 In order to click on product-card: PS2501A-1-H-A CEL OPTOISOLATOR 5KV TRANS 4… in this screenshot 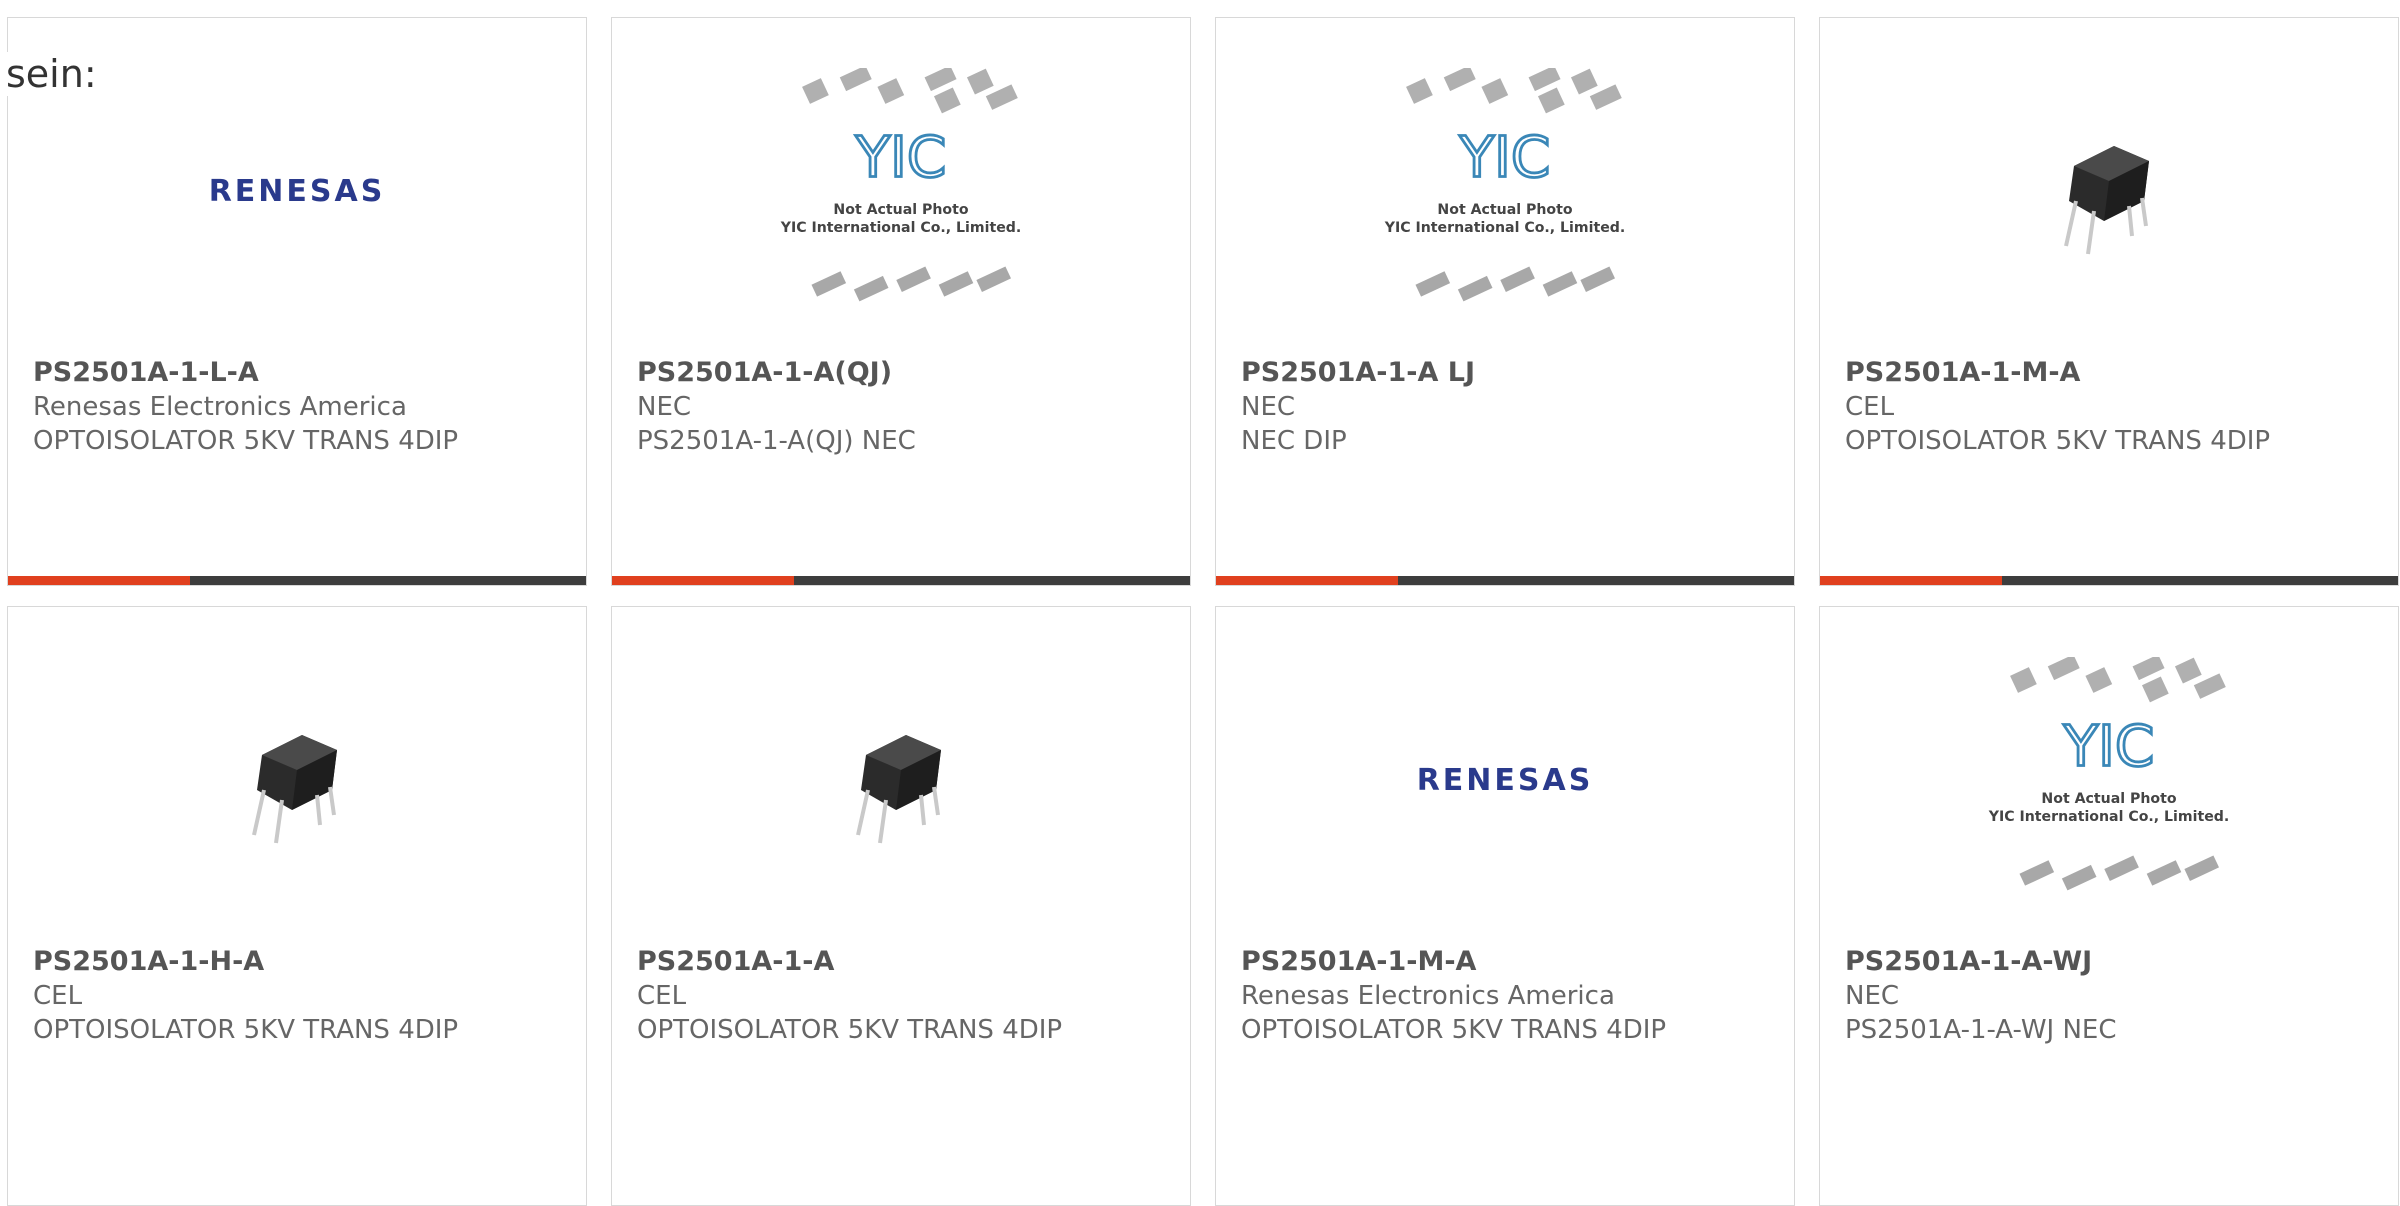, I will do `click(297, 906)`.